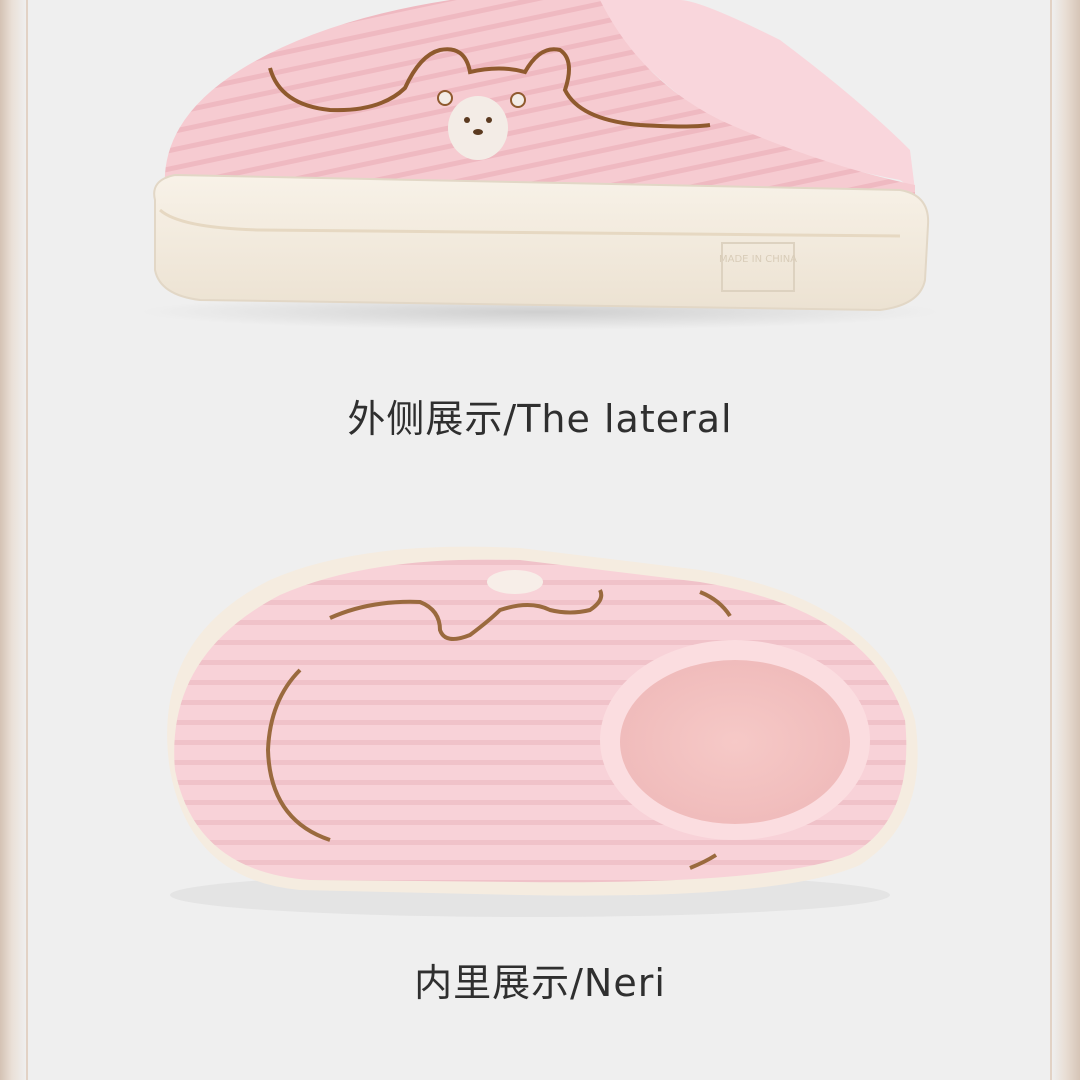 This screenshot has height=1080, width=1080. I want to click on top-bear-ears, so click(515, 582).